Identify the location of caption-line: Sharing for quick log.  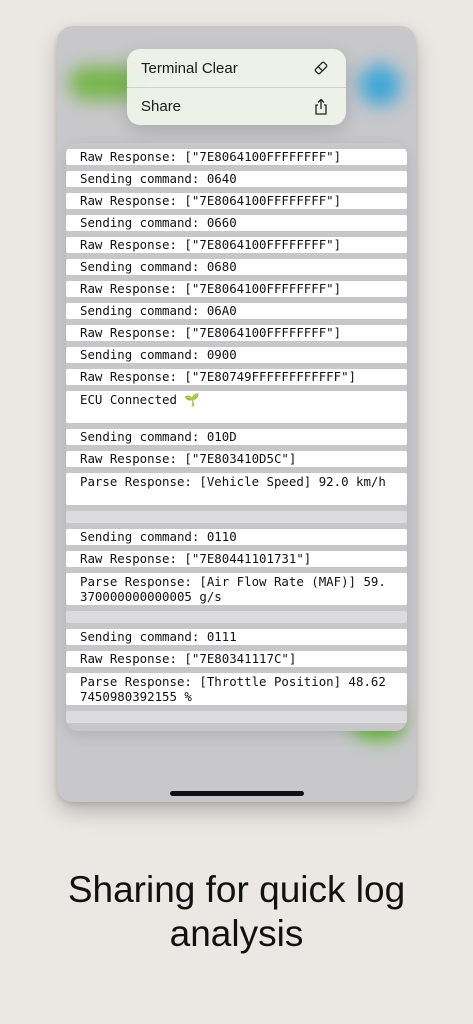
(236, 889).